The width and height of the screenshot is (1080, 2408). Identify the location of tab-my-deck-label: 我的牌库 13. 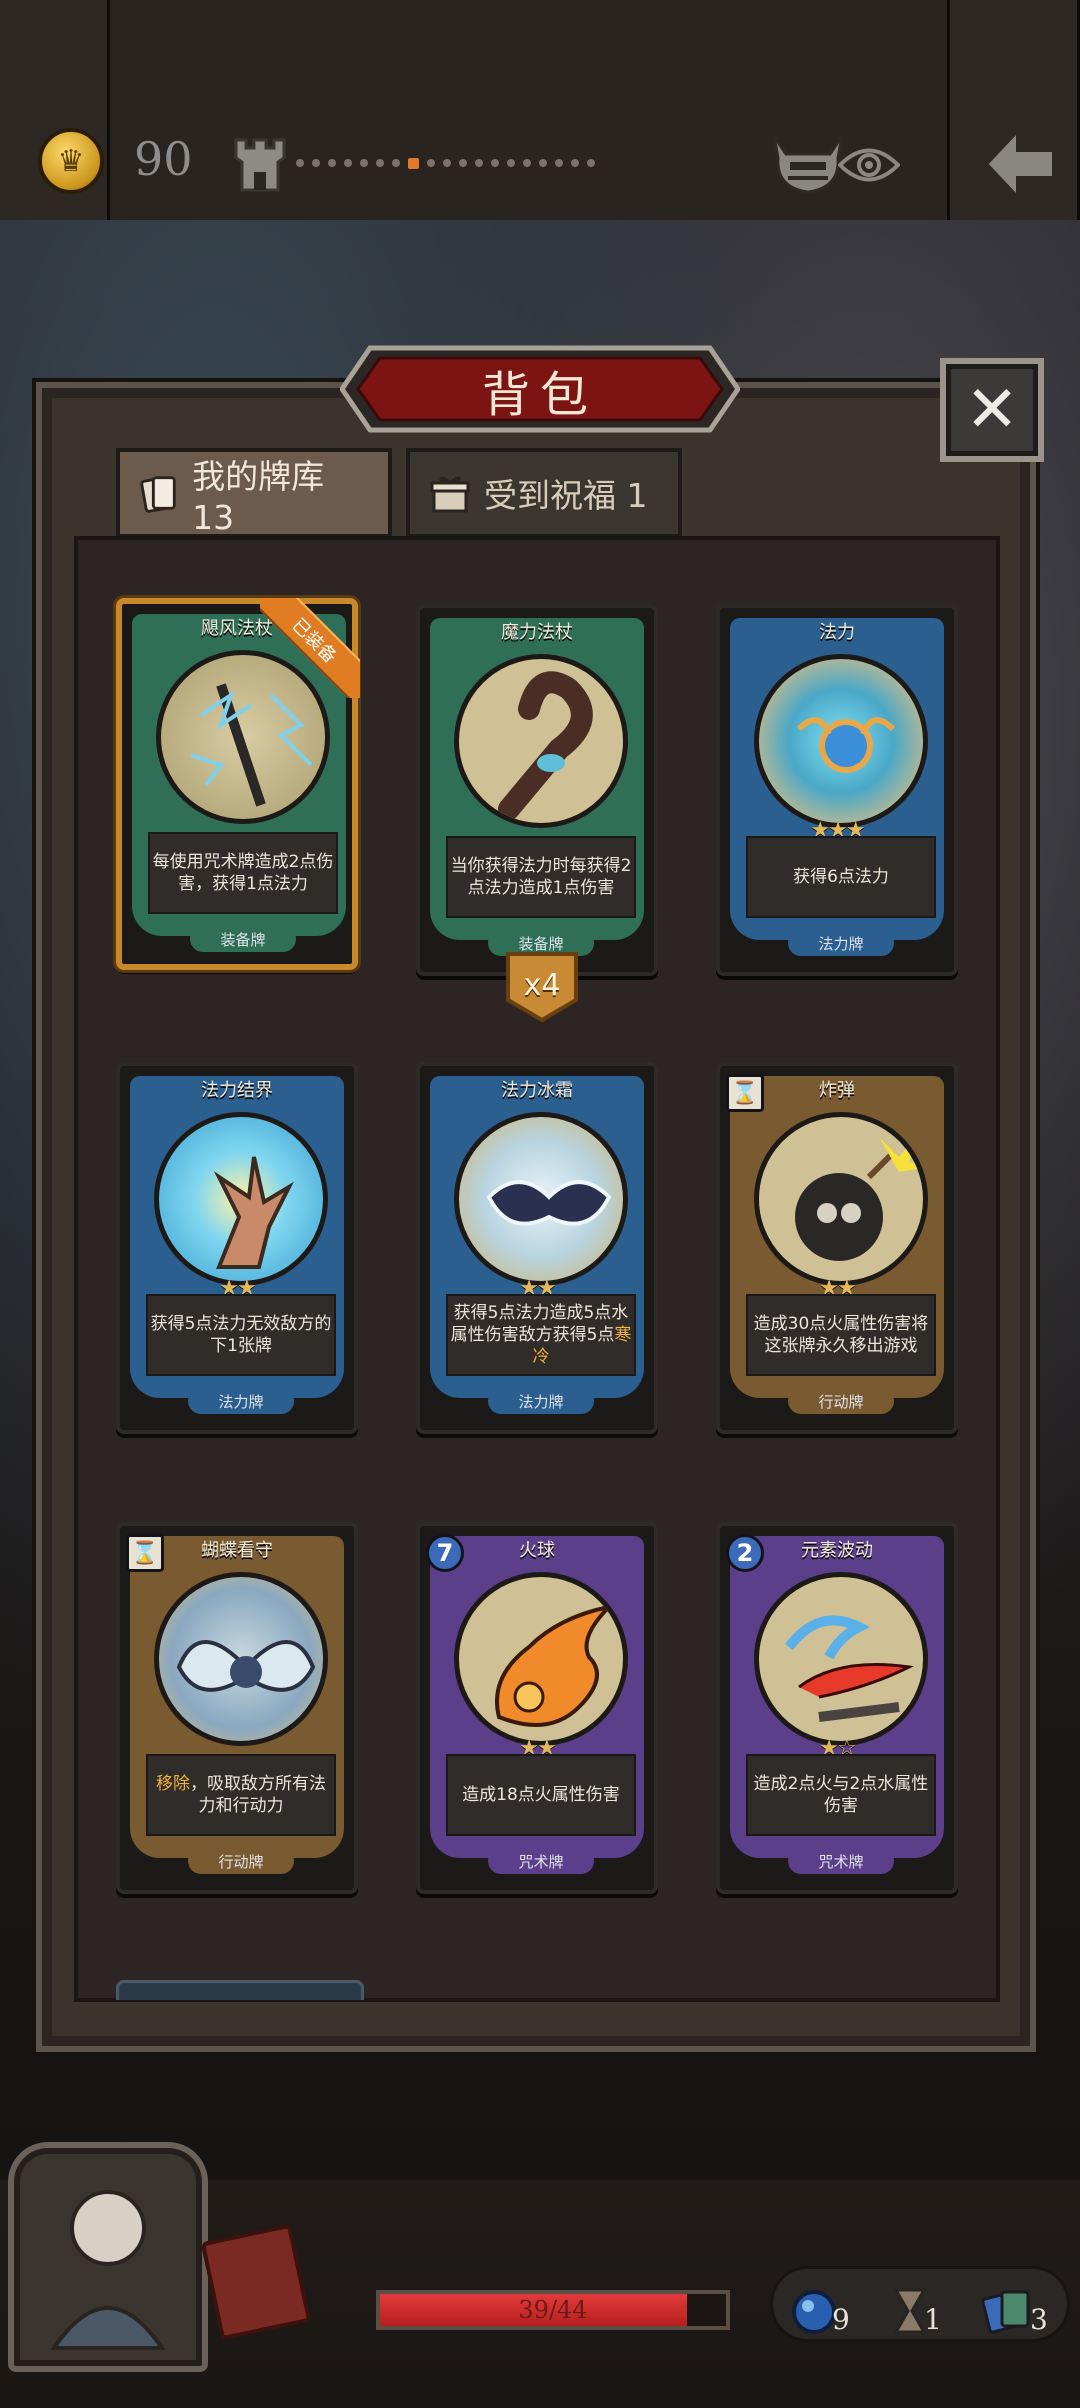
(258, 496).